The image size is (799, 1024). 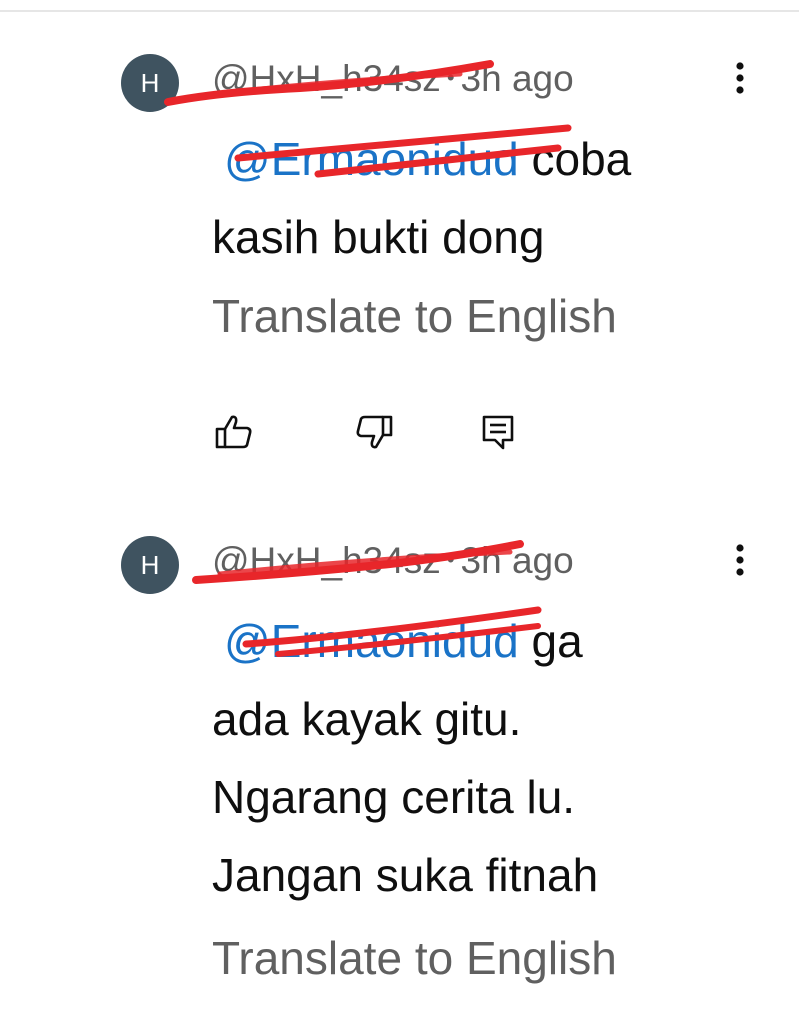 I want to click on thumbs-down-icon, so click(x=374, y=432).